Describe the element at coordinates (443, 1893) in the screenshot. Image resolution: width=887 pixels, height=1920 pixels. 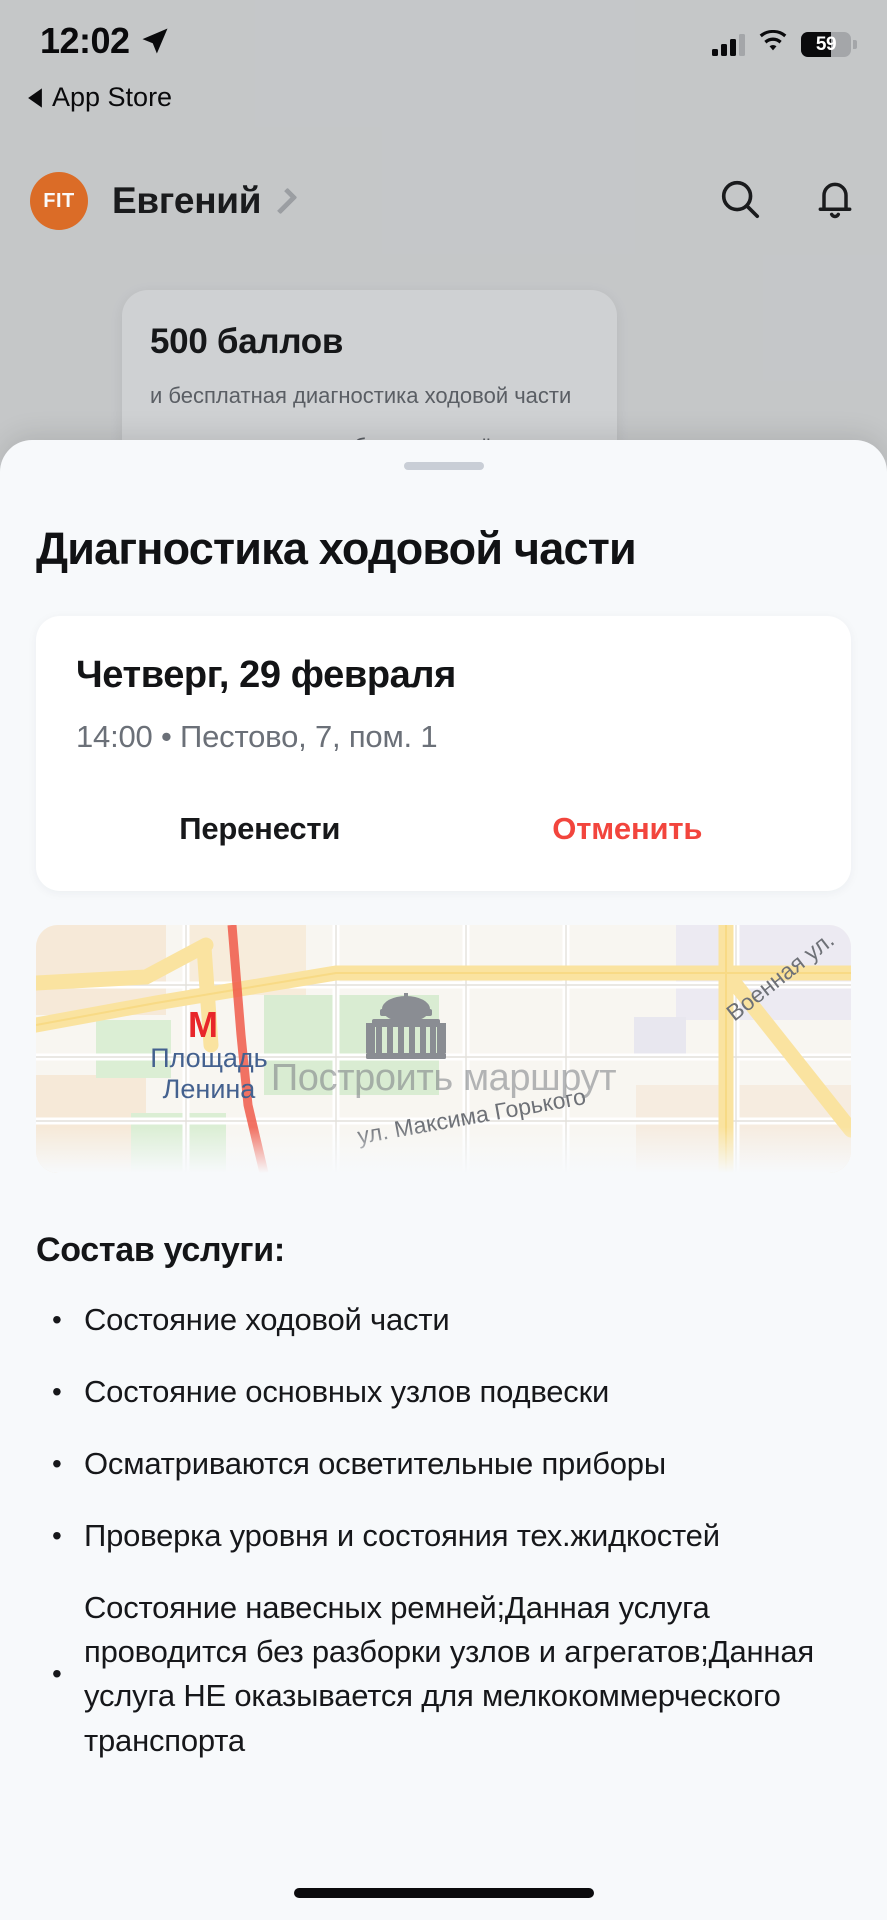
I see `home-indicator` at that location.